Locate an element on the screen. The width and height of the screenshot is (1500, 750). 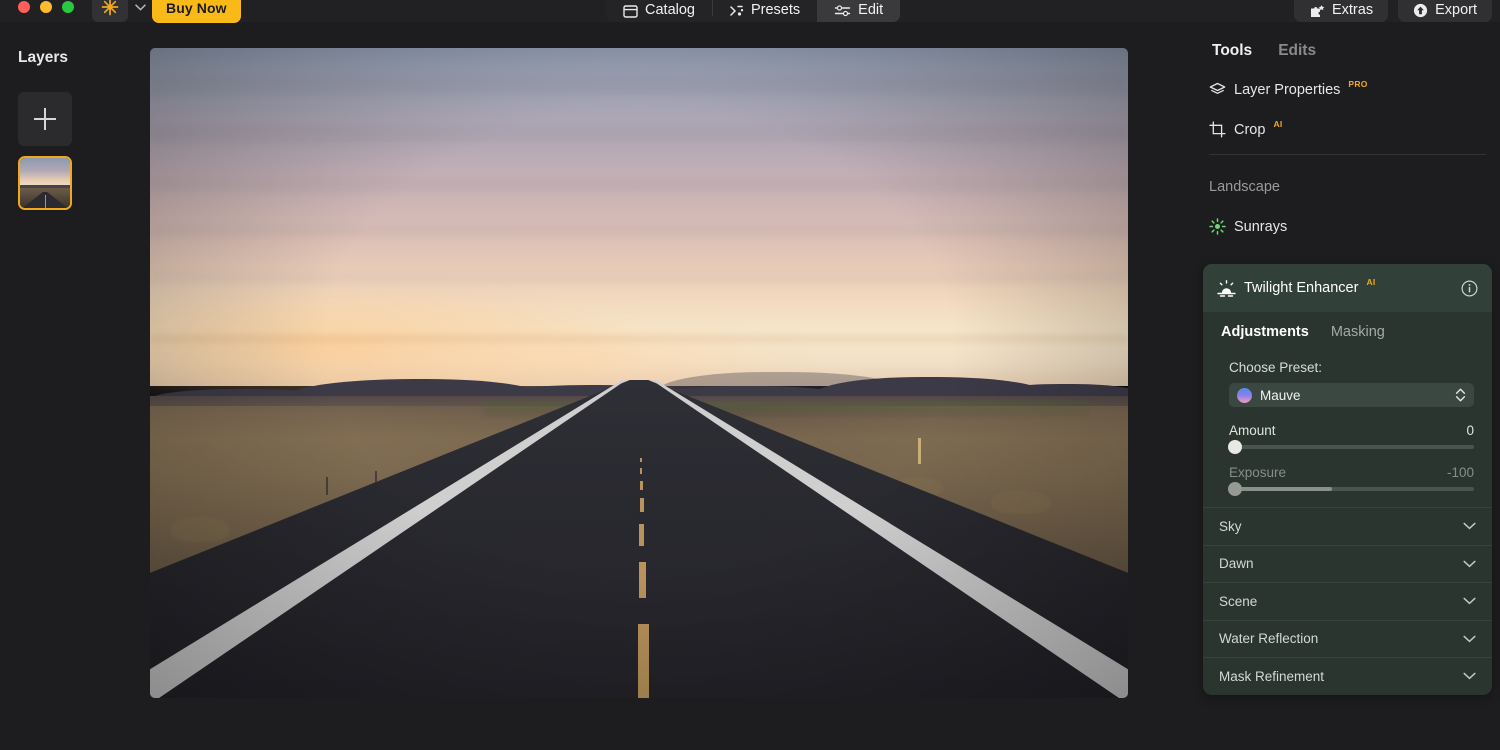
tab-edit-label: Edit is located at coordinates (871, 10).